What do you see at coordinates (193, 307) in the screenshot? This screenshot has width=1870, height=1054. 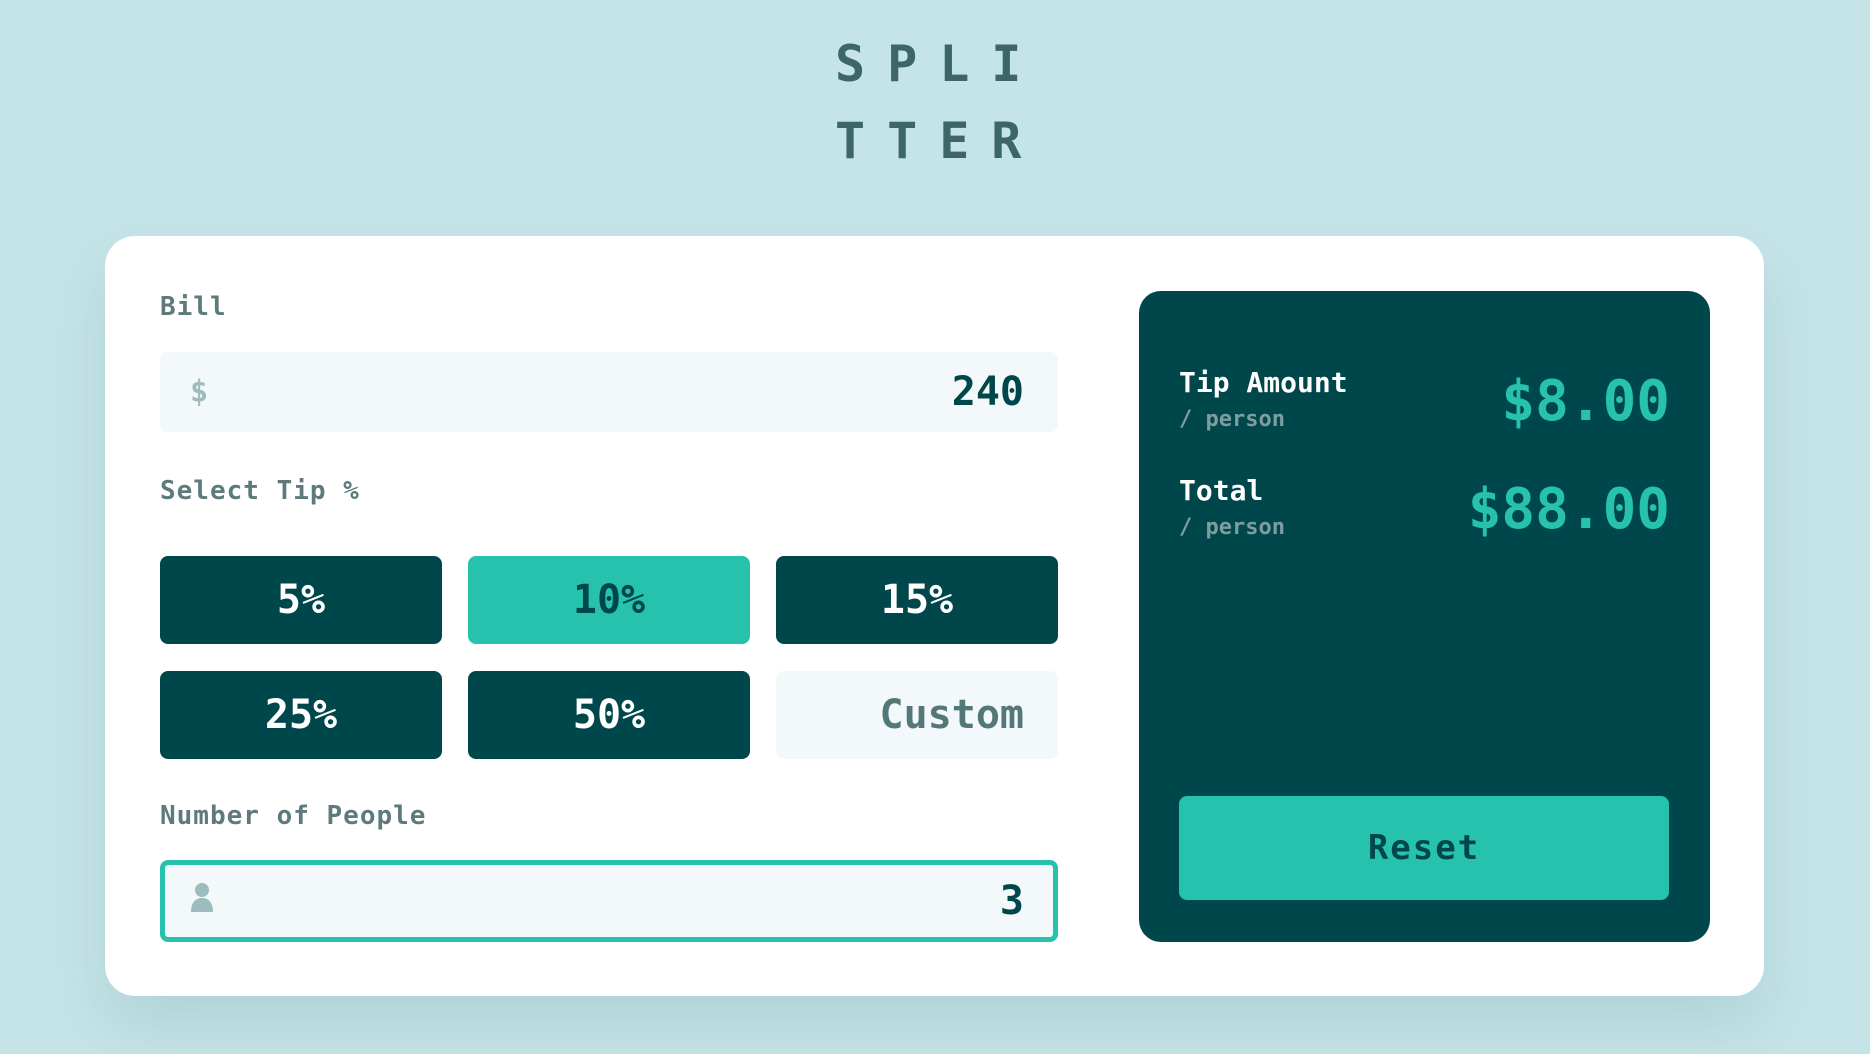 I see `bill-label: Bill` at bounding box center [193, 307].